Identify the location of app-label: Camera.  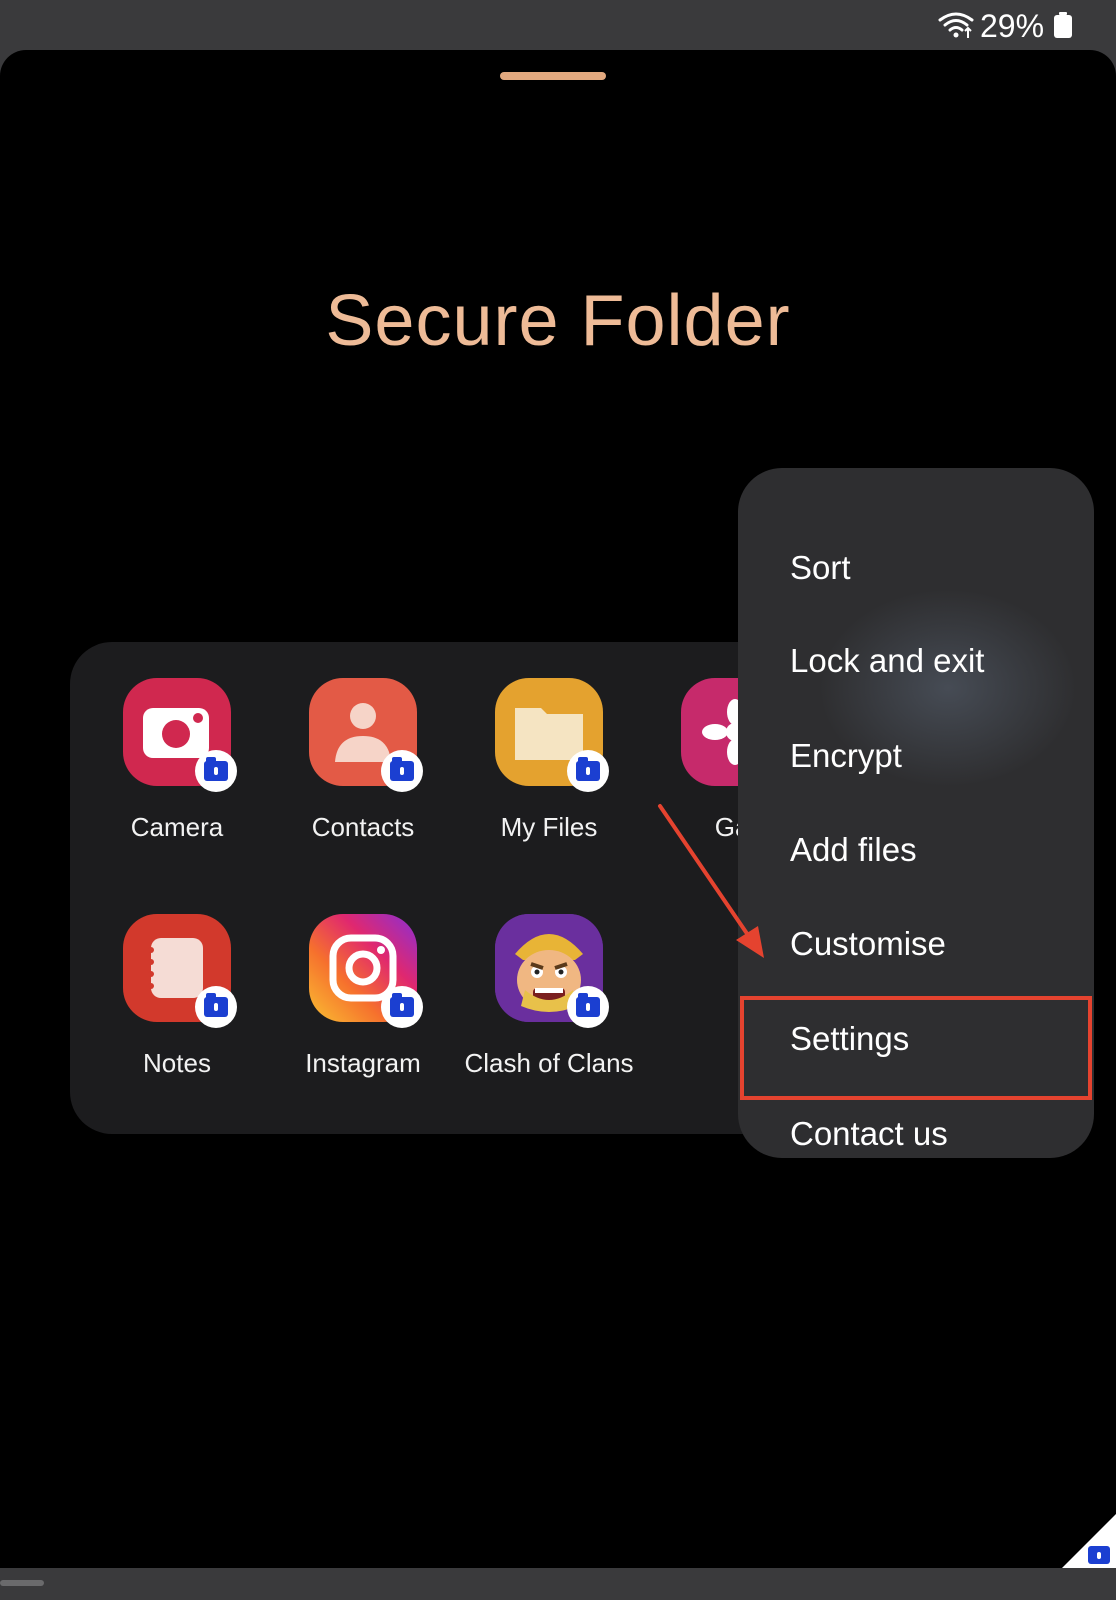
(177, 827).